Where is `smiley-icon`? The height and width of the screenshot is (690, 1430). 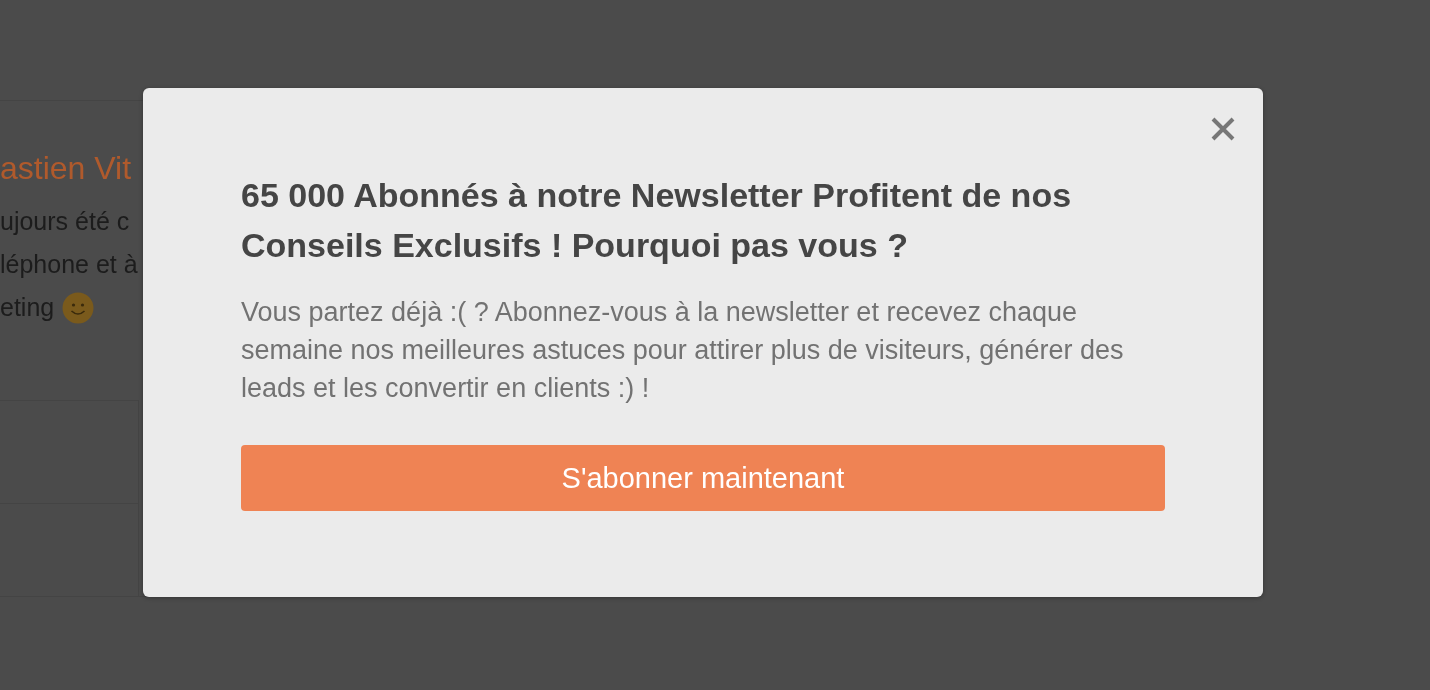
smiley-icon is located at coordinates (78, 307).